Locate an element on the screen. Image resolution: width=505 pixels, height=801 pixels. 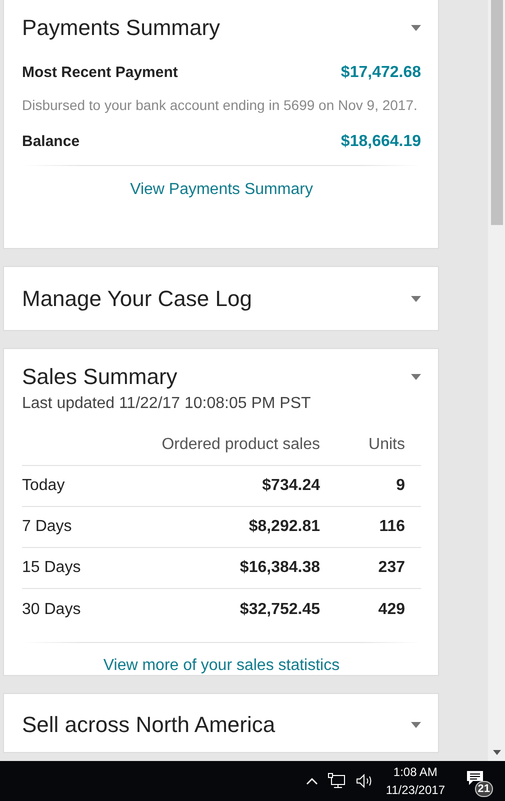
sales-cell-text: $16,384.38 is located at coordinates (279, 568).